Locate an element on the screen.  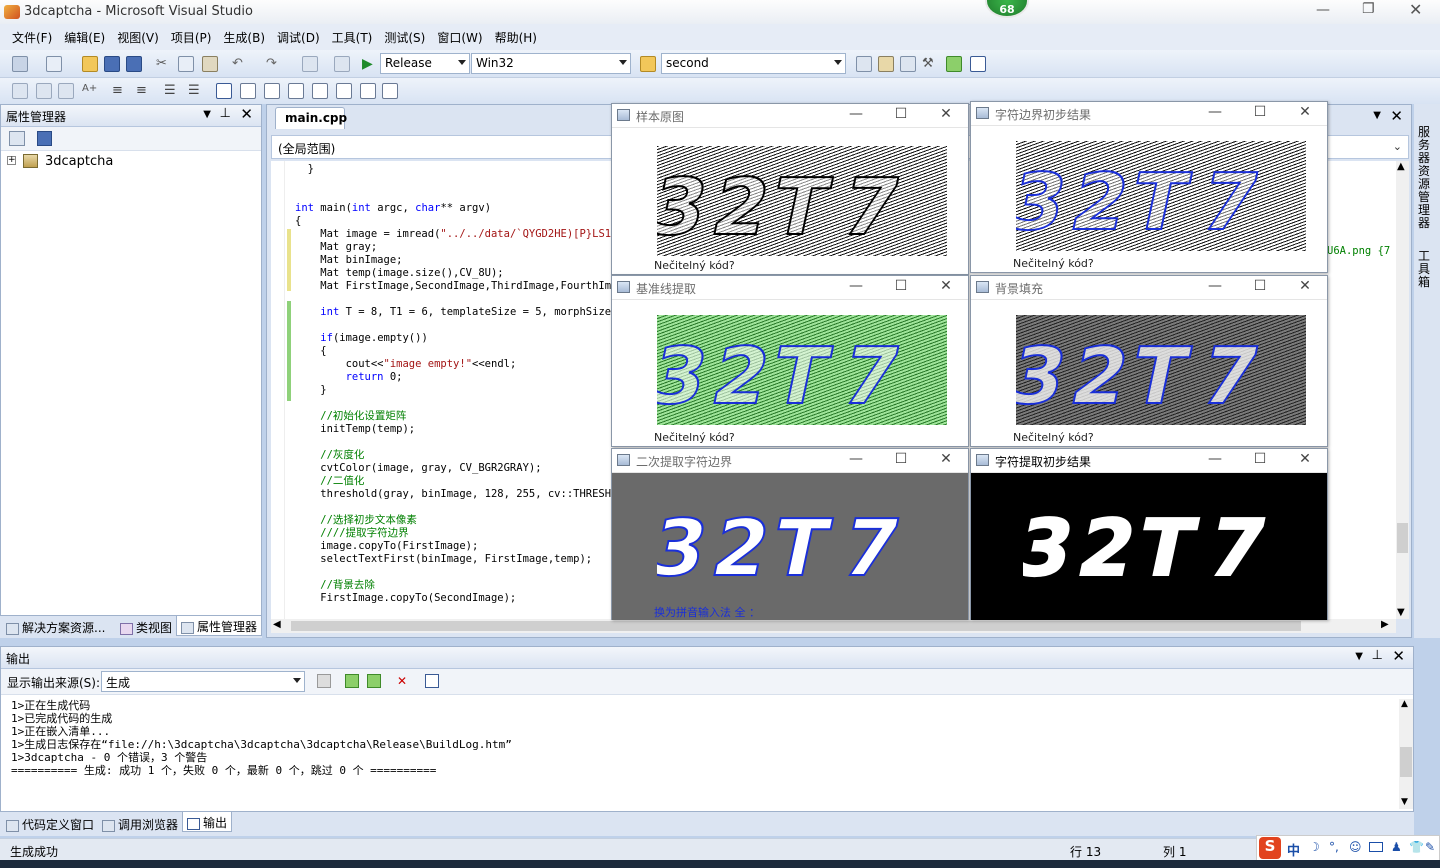
configuration-select: Release is located at coordinates (425, 63).